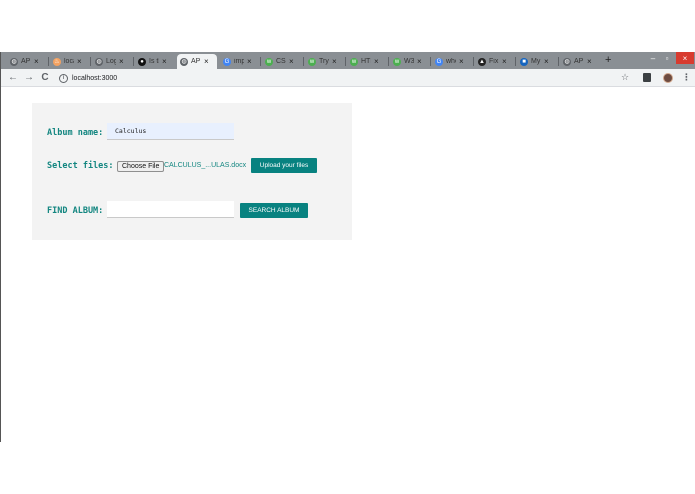 The height and width of the screenshot is (494, 695). Describe the element at coordinates (13, 77) in the screenshot. I see `back-arrow-icon: ←` at that location.